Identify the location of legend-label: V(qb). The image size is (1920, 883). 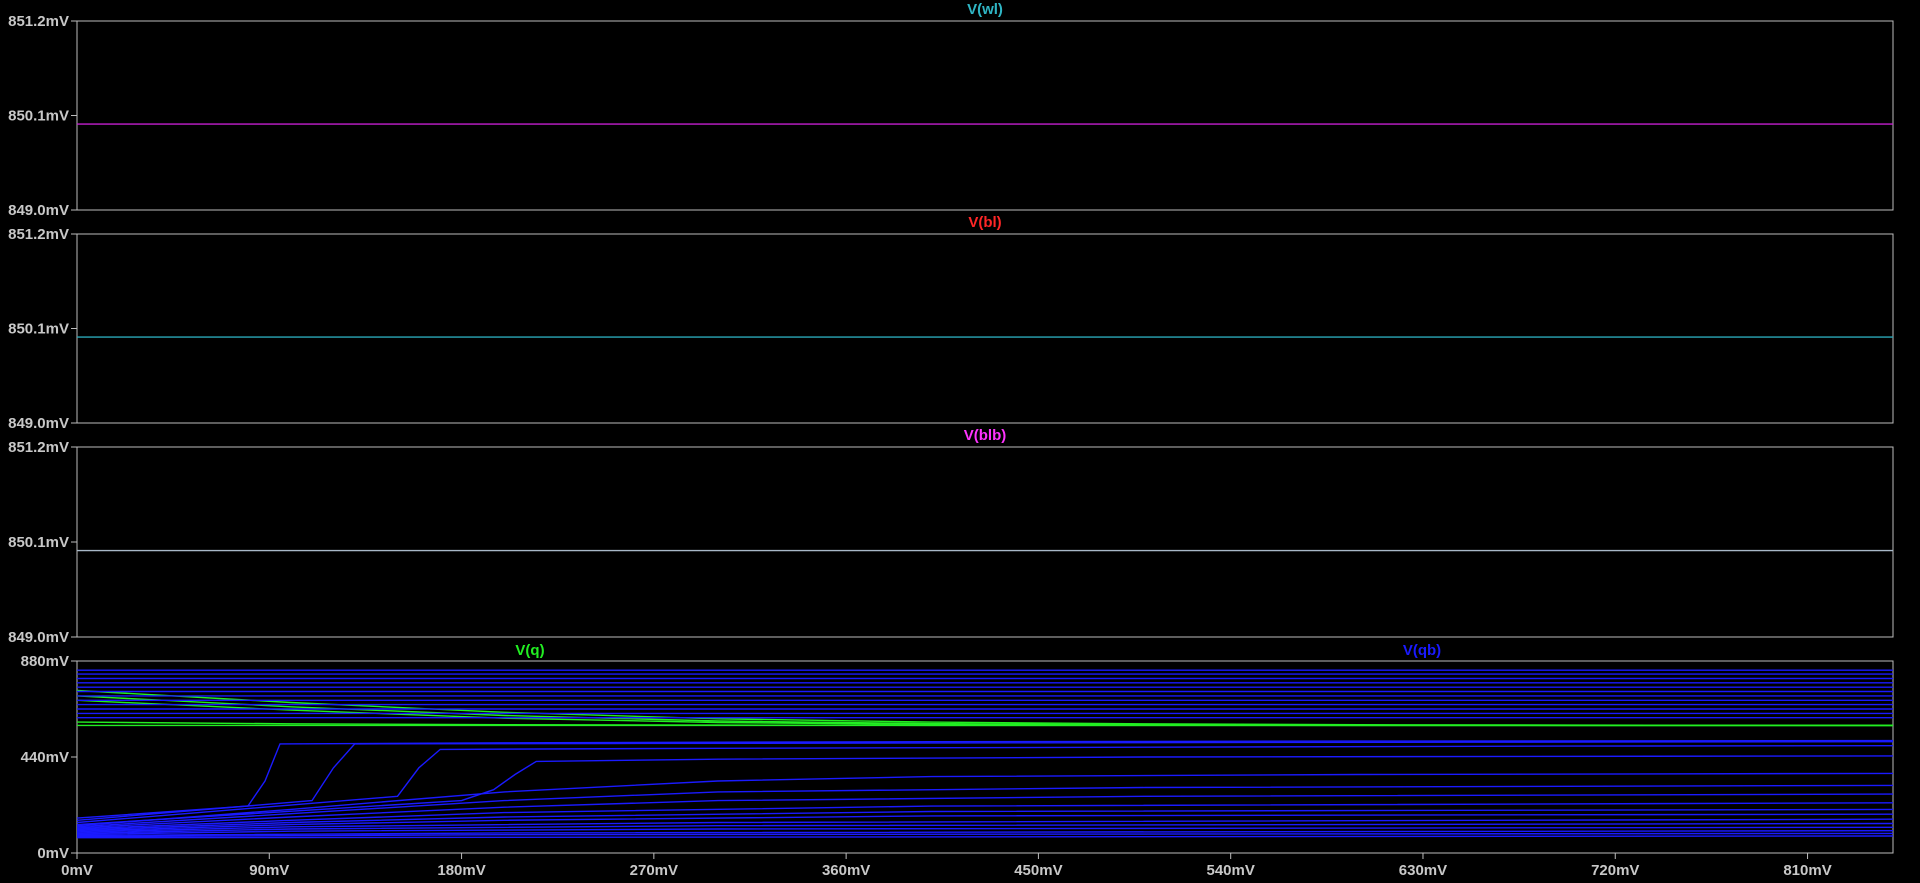
(1422, 650).